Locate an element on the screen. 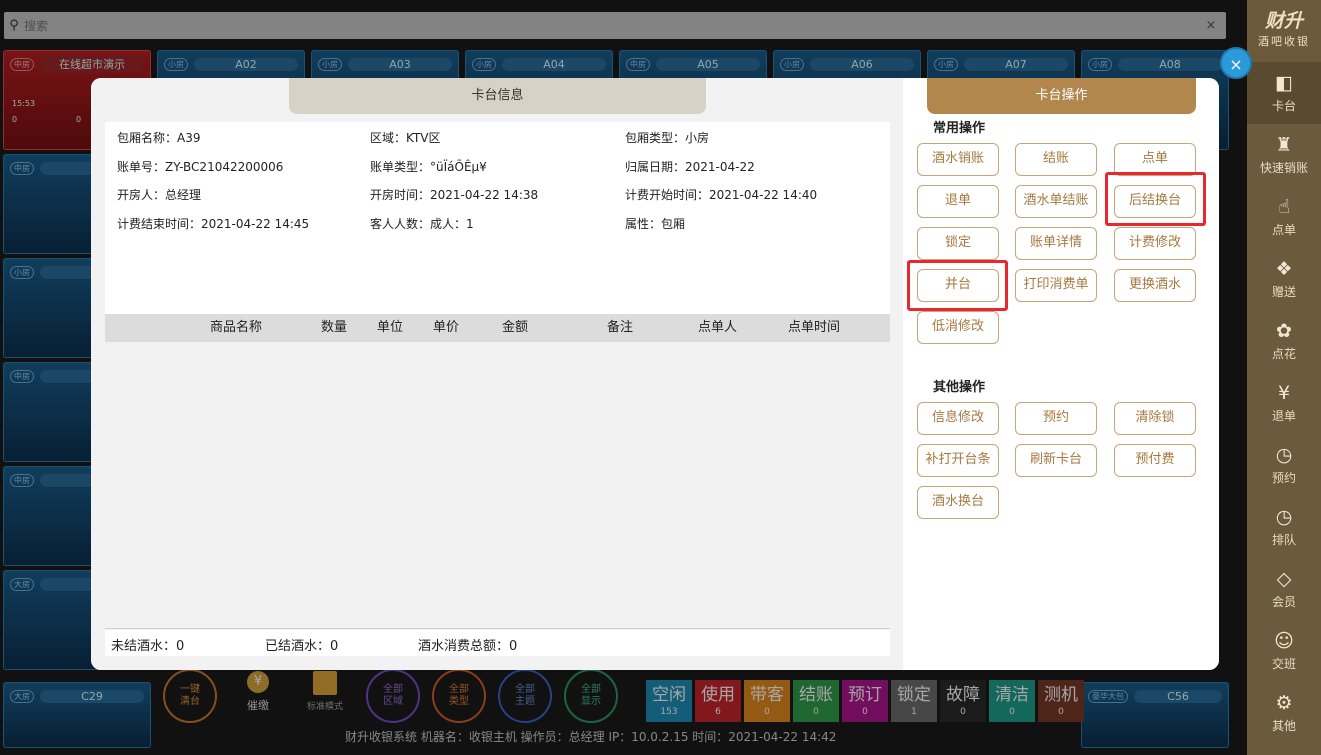  sidebar-item-label: 赠送 is located at coordinates (1283, 292).